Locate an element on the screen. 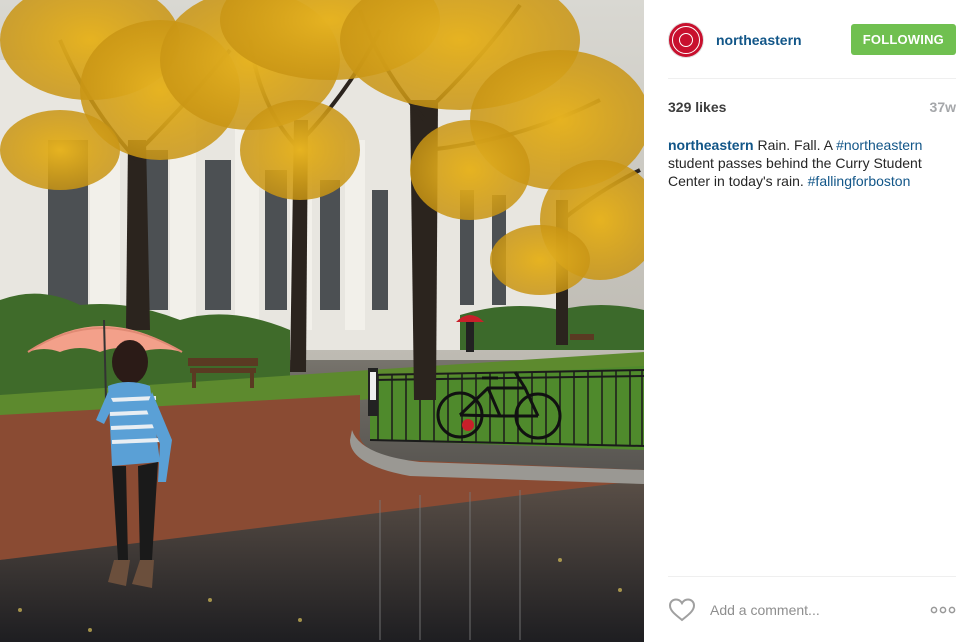  caption-username-link: northeastern is located at coordinates (711, 145).